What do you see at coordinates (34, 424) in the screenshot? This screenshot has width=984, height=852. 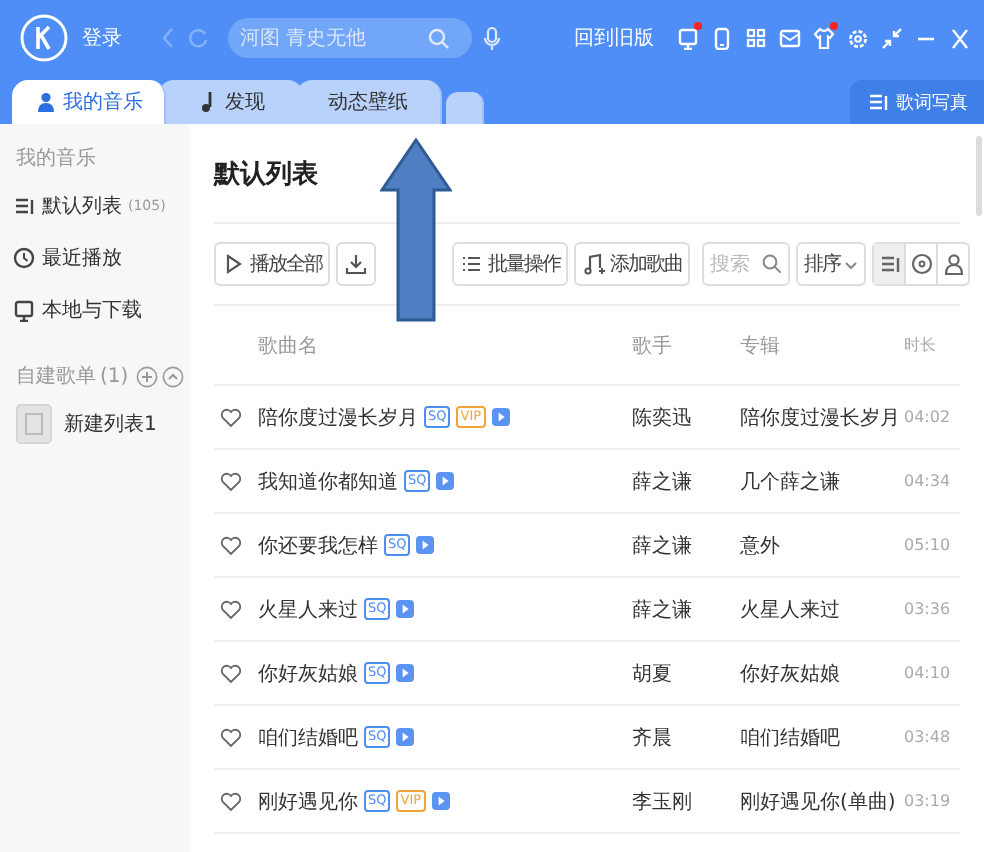 I see `playlist-cover-icon` at bounding box center [34, 424].